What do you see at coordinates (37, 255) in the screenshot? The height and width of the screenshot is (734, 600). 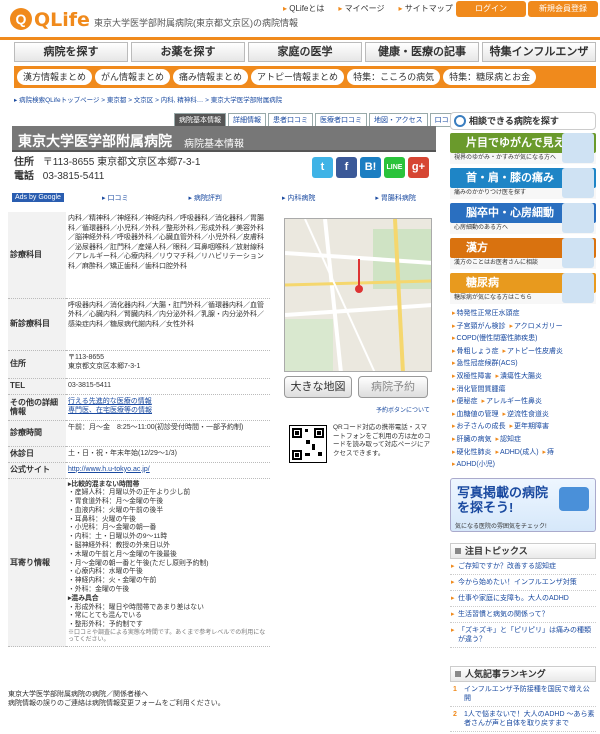 I see `row-label: 診療科目` at bounding box center [37, 255].